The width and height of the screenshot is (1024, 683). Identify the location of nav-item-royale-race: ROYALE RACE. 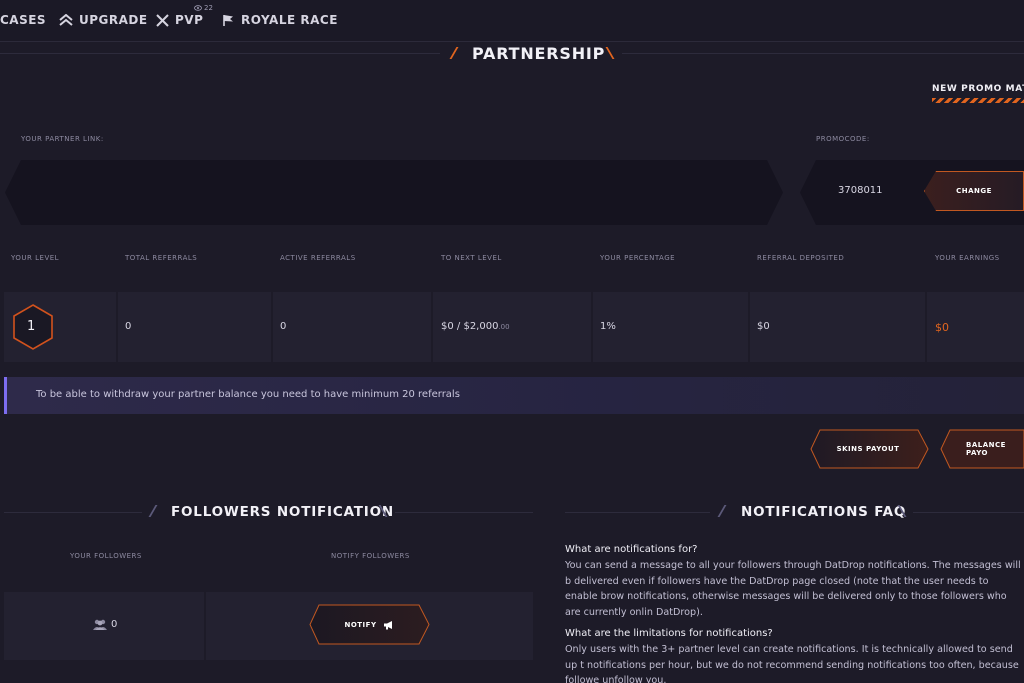
(280, 20).